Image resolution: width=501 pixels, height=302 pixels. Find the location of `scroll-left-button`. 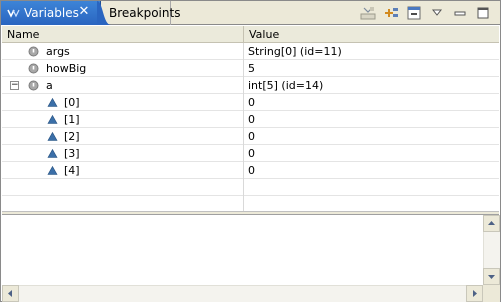

scroll-left-button is located at coordinates (10, 293).